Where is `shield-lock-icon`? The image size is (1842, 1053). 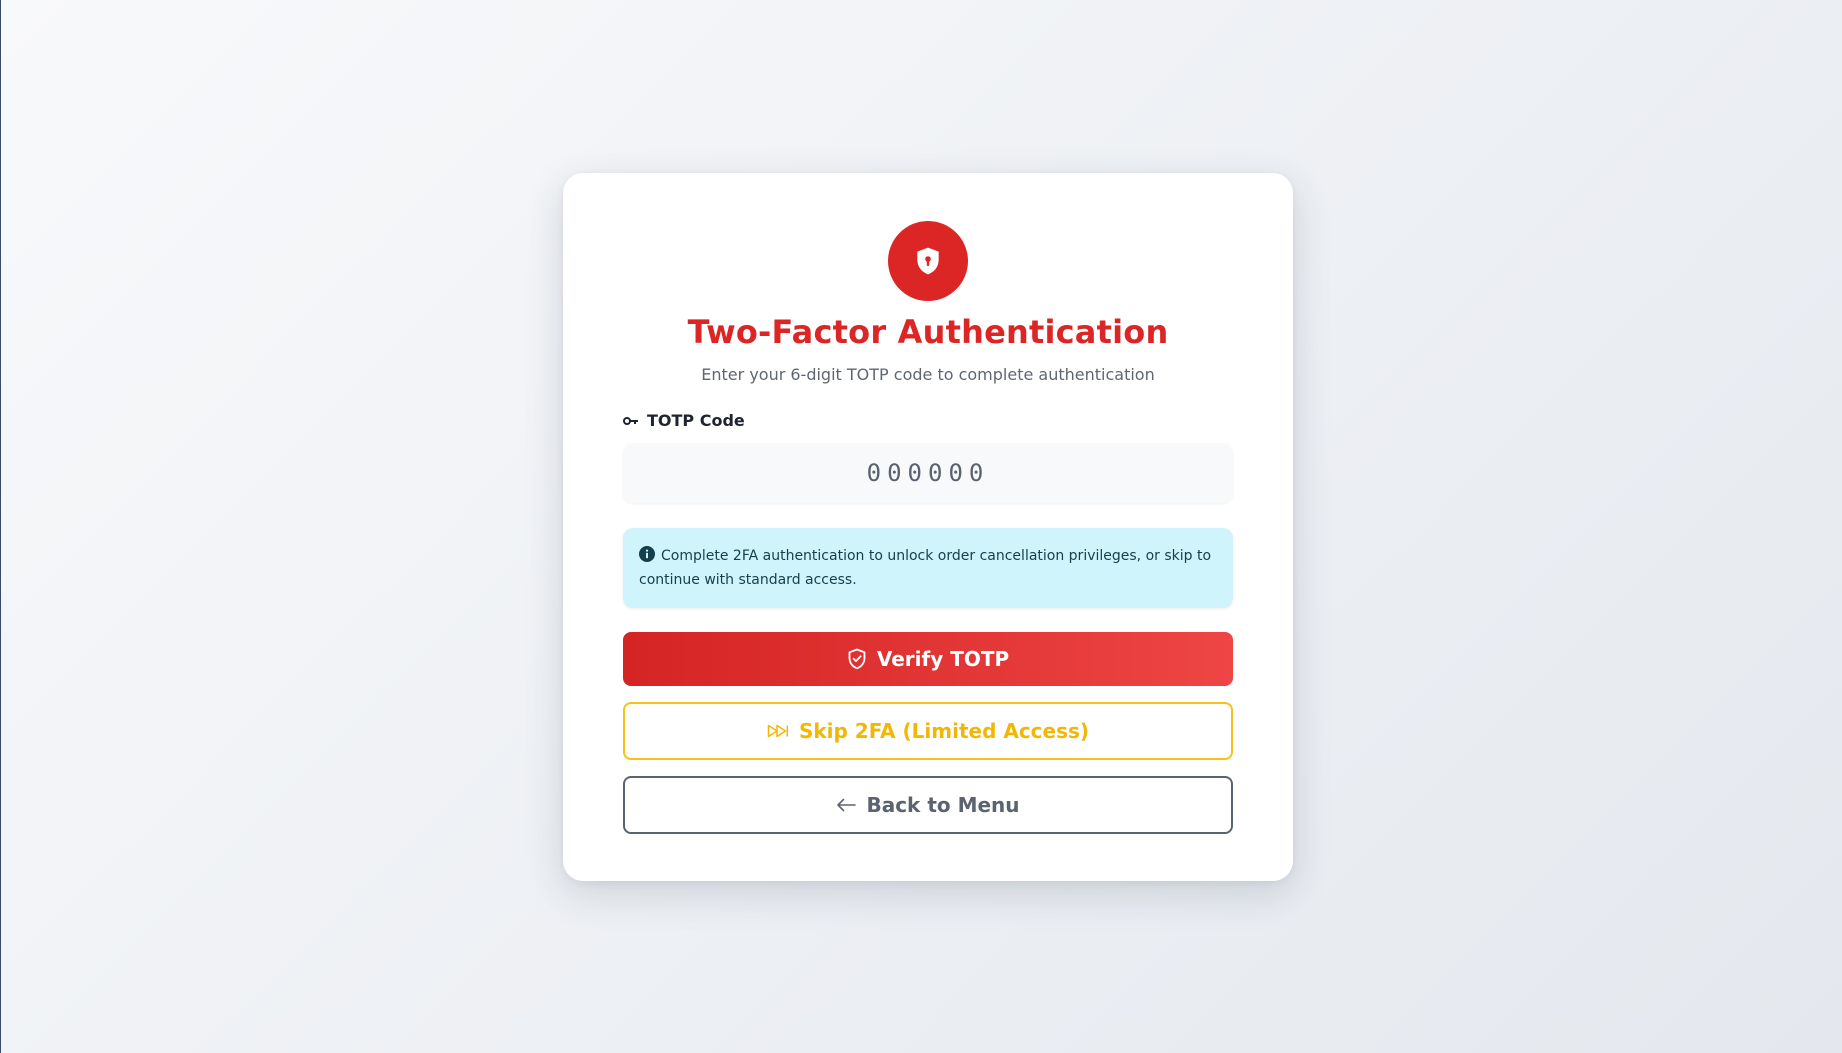 shield-lock-icon is located at coordinates (928, 261).